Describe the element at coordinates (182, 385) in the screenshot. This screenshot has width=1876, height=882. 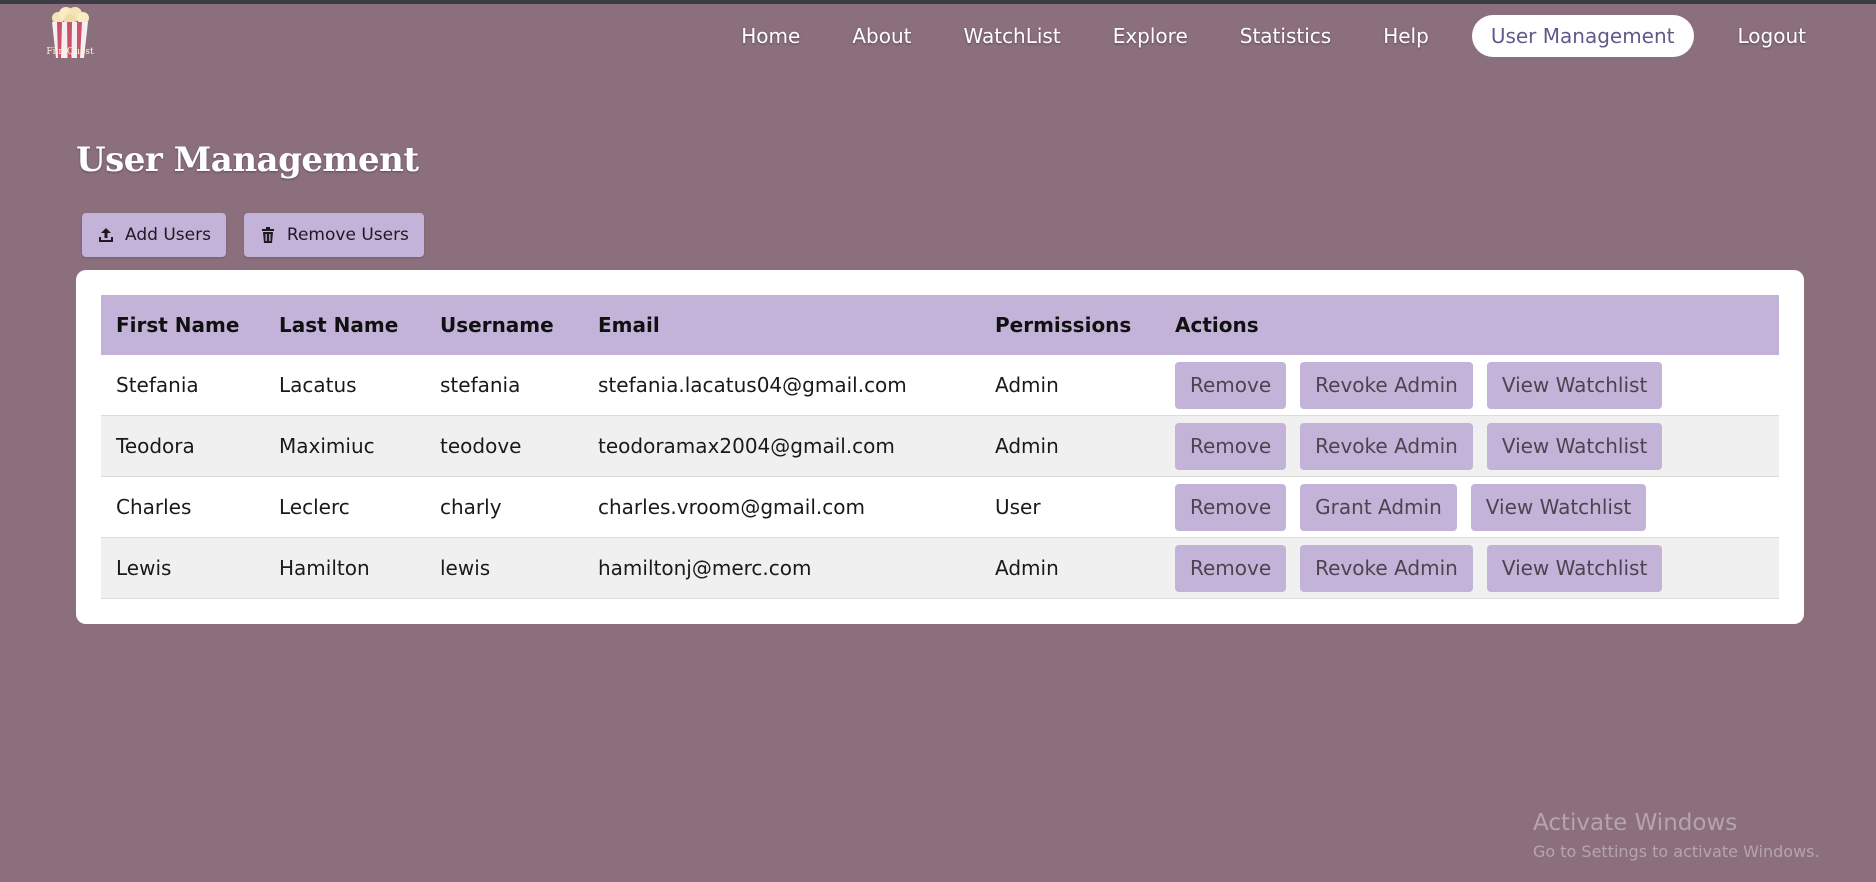
I see `cell-first-name: Stefania` at that location.